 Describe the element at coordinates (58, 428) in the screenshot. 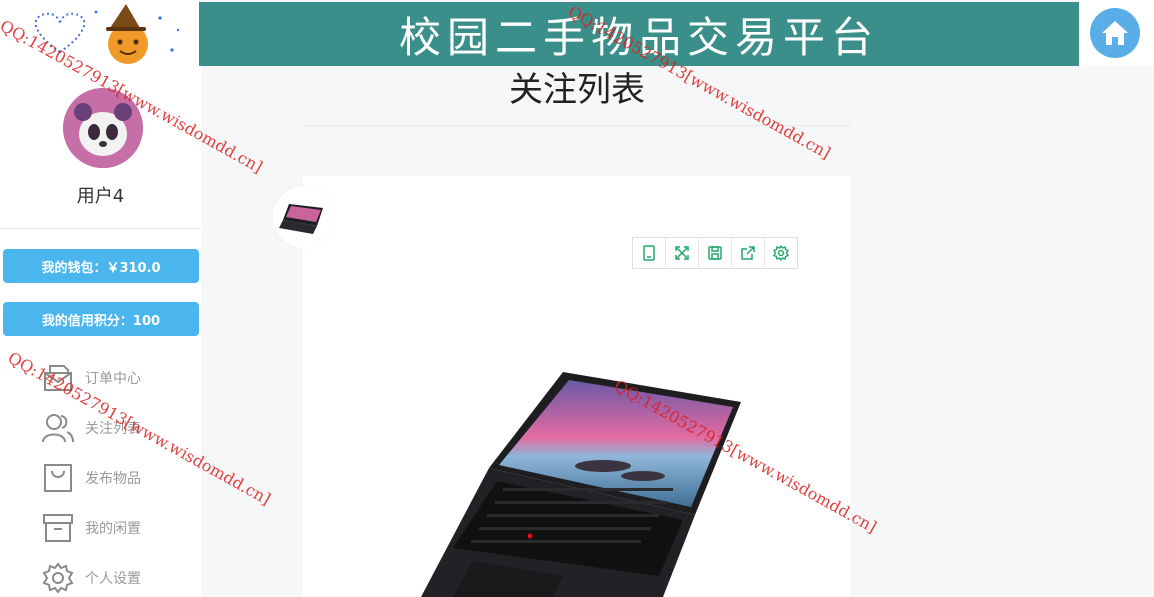

I see `users-icon` at that location.